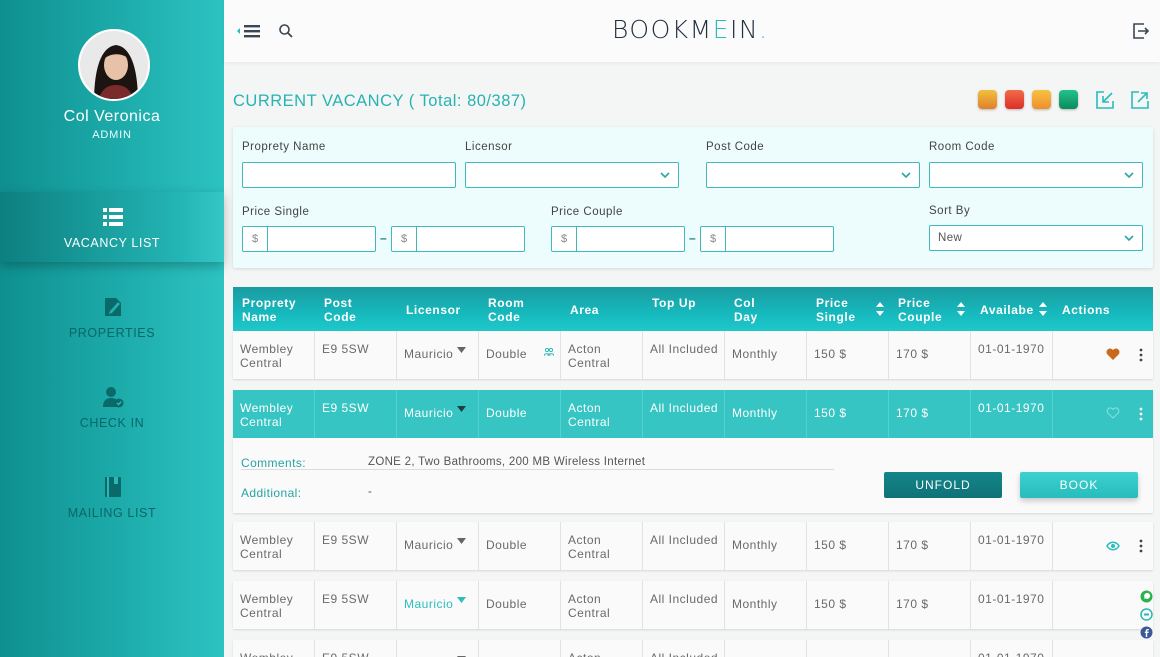  What do you see at coordinates (572, 175) in the screenshot?
I see `licensor-select` at bounding box center [572, 175].